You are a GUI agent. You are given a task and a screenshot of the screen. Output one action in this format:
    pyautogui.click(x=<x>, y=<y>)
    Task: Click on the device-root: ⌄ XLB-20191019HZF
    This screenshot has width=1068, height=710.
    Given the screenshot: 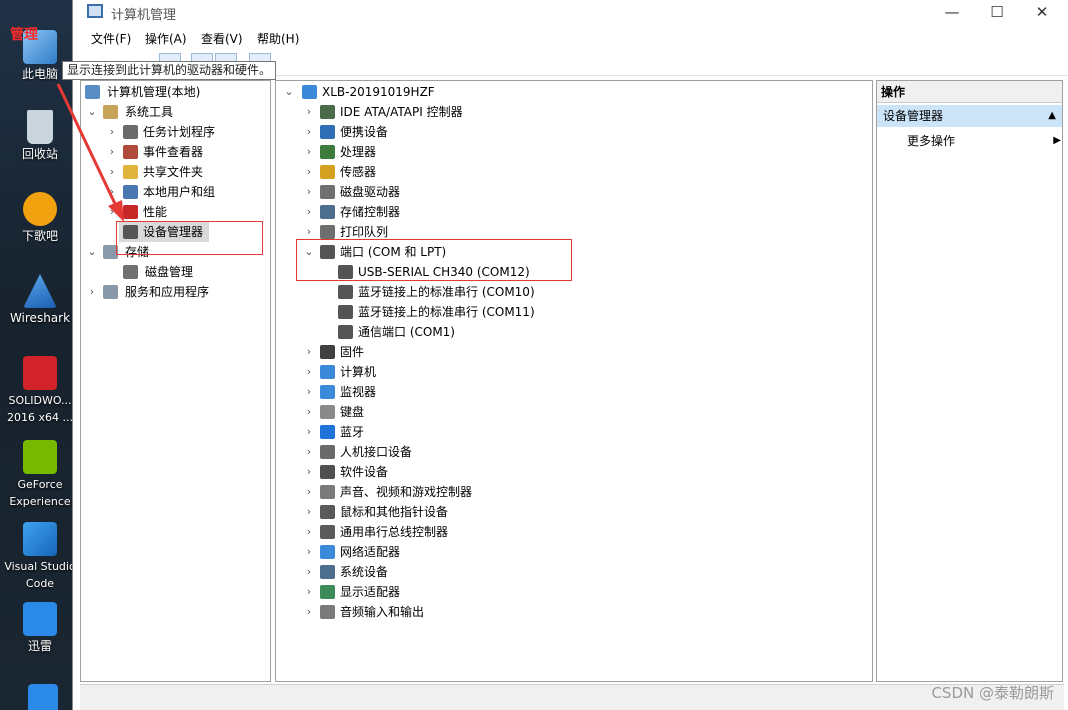 What is the action you would take?
    pyautogui.click(x=575, y=92)
    